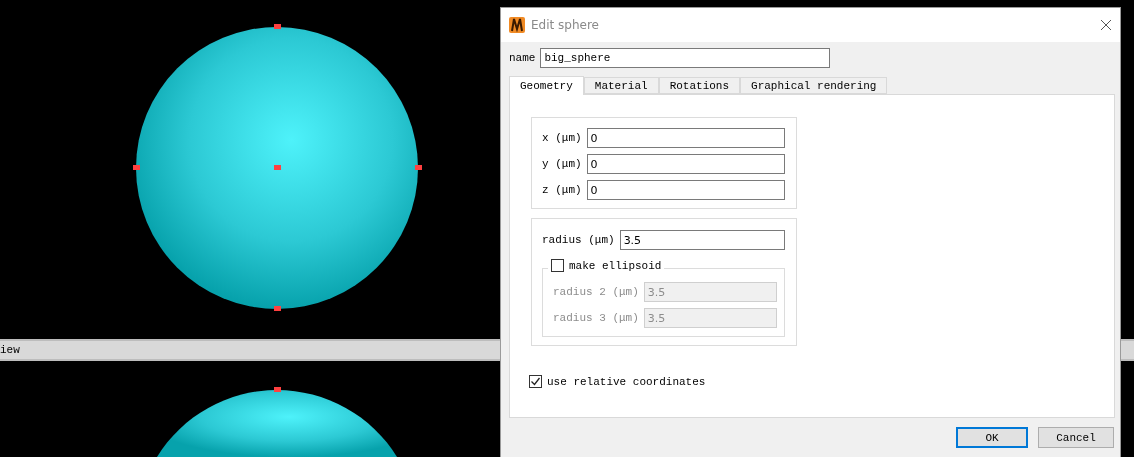  What do you see at coordinates (578, 240) in the screenshot?
I see `field-label: radius (μm)` at bounding box center [578, 240].